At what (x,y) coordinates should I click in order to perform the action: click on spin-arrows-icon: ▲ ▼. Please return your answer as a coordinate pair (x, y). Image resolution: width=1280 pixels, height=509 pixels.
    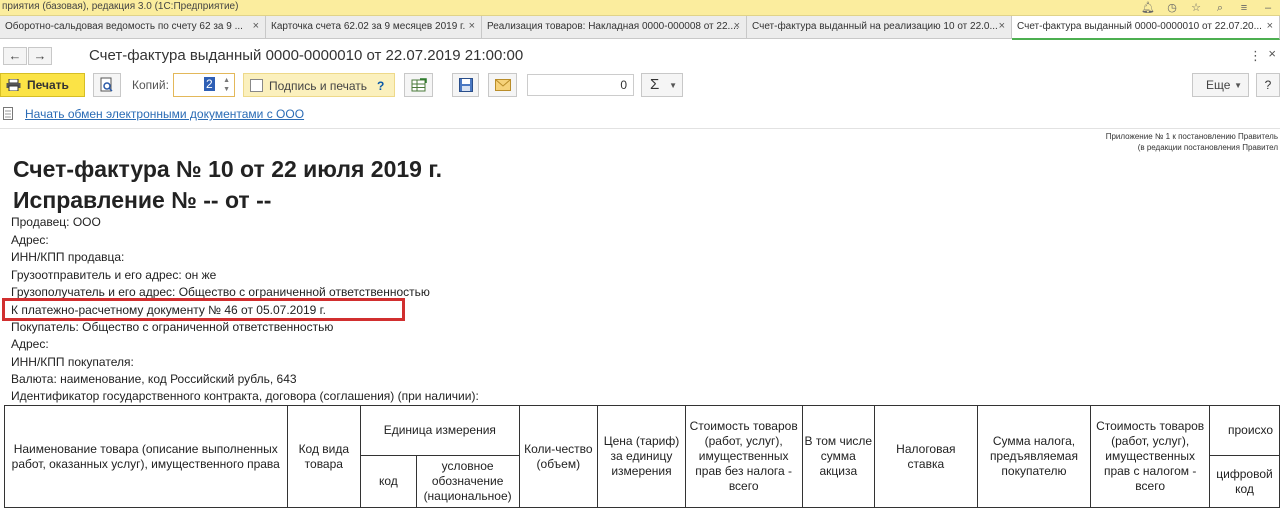
    Looking at the image, I should click on (226, 85).